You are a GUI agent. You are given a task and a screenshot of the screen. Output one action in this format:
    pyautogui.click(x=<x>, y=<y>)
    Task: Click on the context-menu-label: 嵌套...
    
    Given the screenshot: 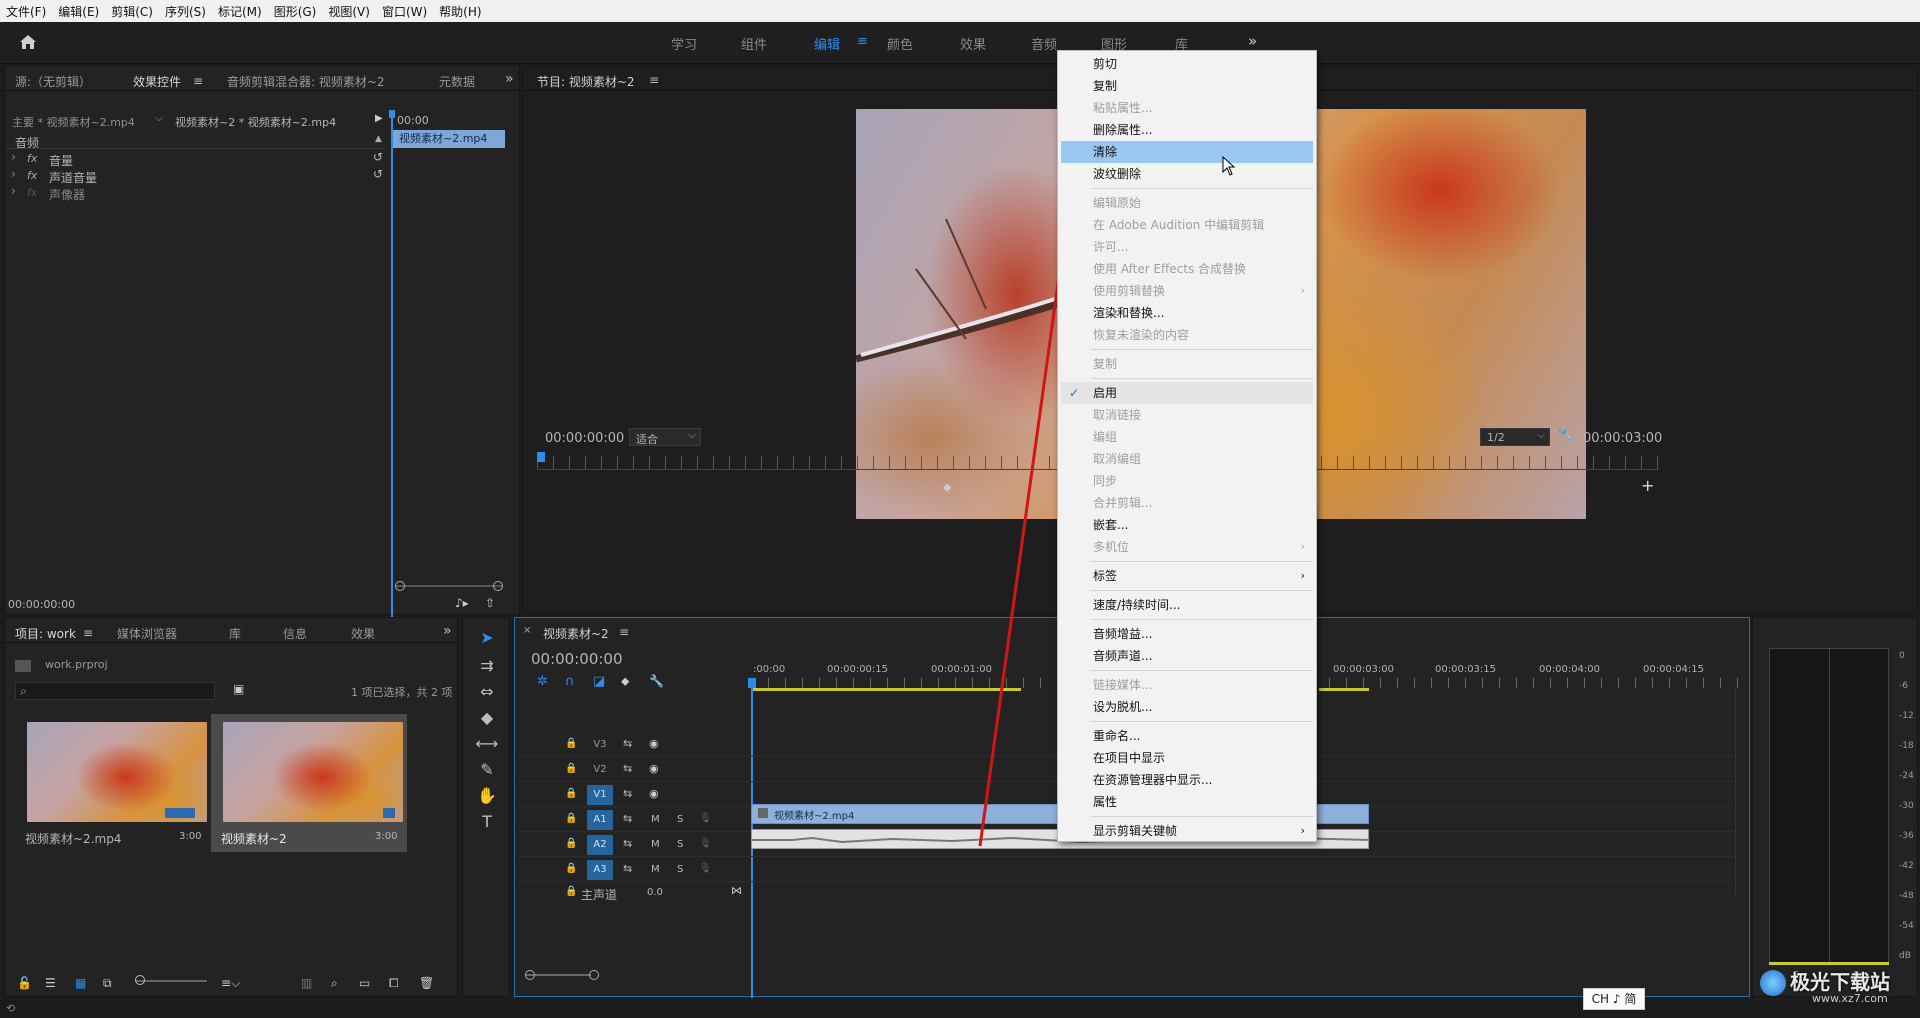 What is the action you would take?
    pyautogui.click(x=1111, y=525)
    